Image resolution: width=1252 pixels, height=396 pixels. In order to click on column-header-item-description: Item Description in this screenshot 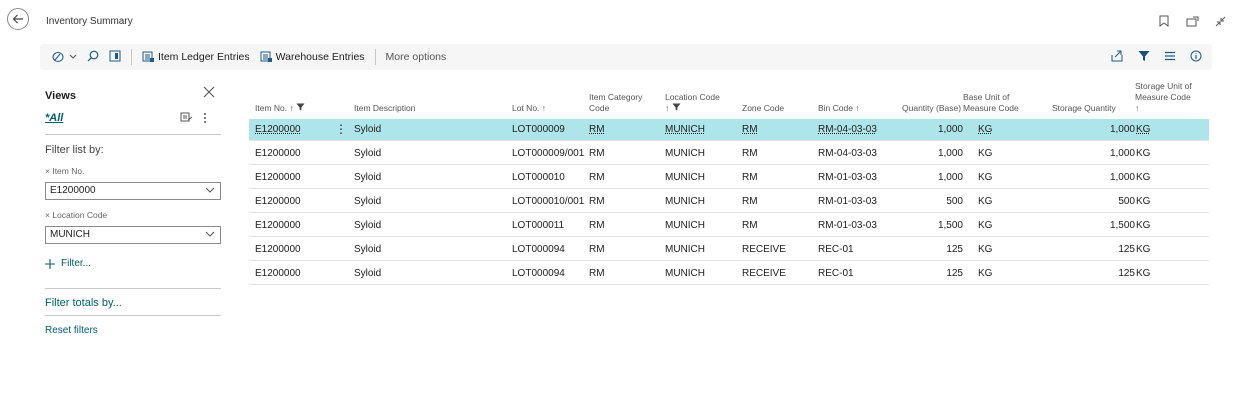, I will do `click(384, 108)`.